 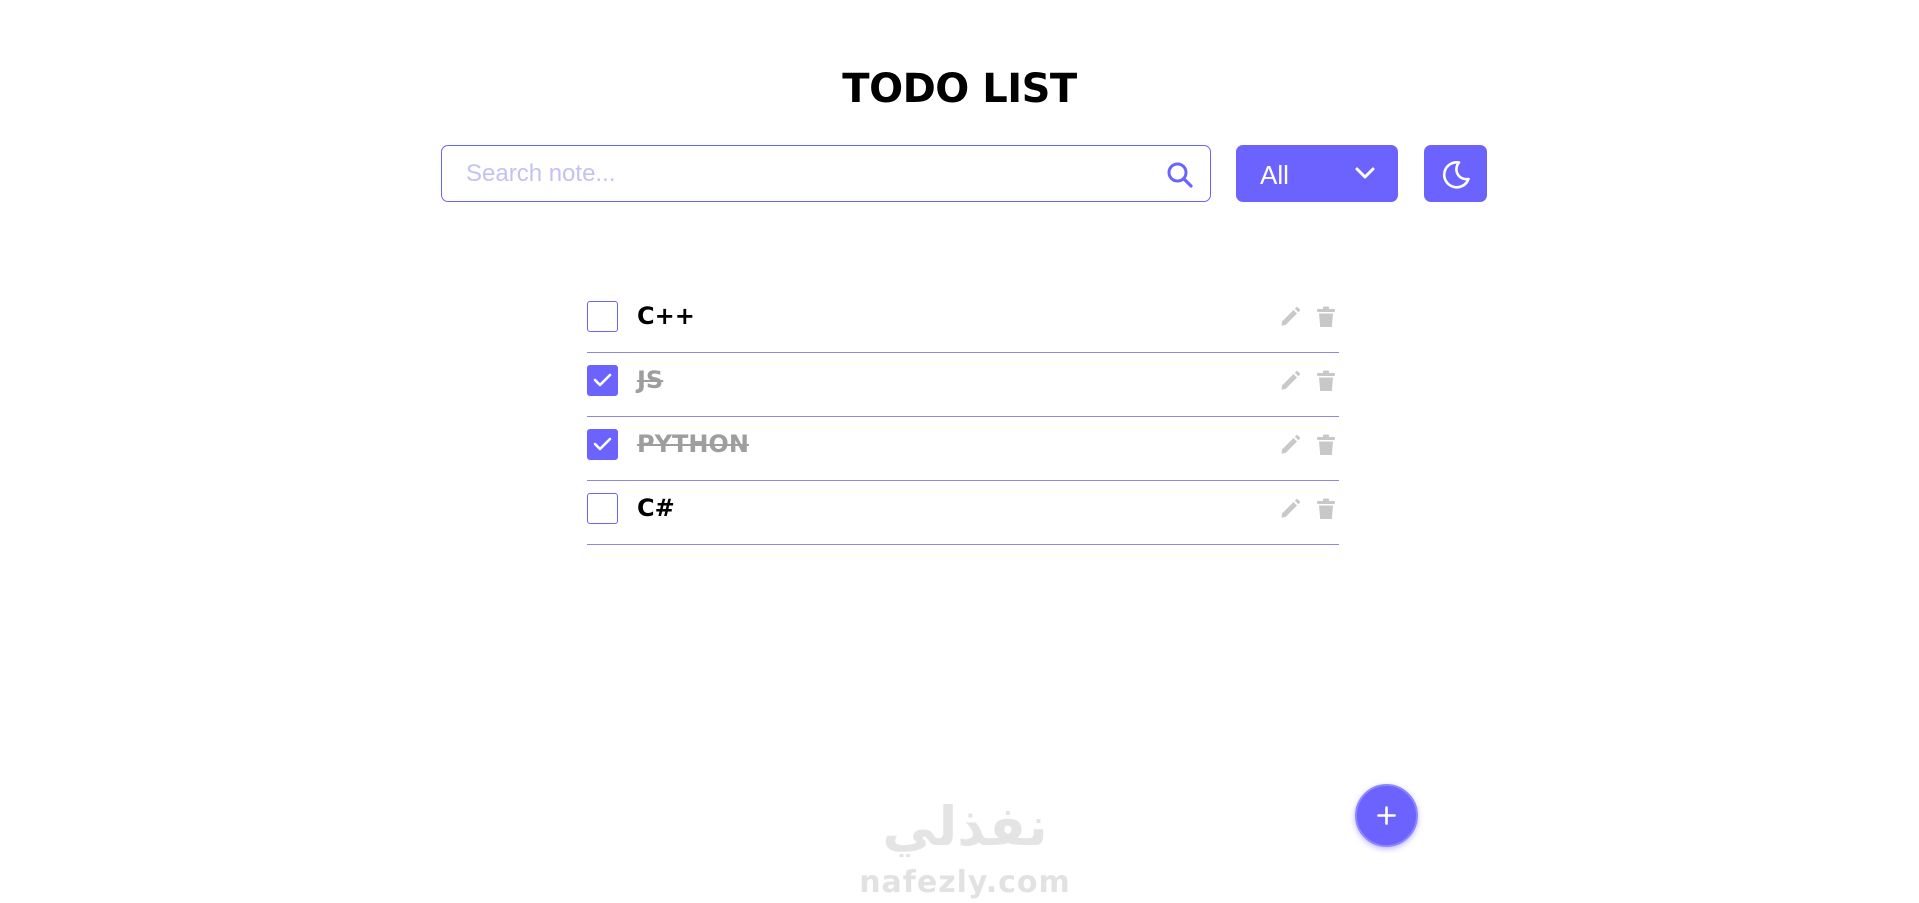 What do you see at coordinates (1365, 173) in the screenshot?
I see `chevron-down-icon` at bounding box center [1365, 173].